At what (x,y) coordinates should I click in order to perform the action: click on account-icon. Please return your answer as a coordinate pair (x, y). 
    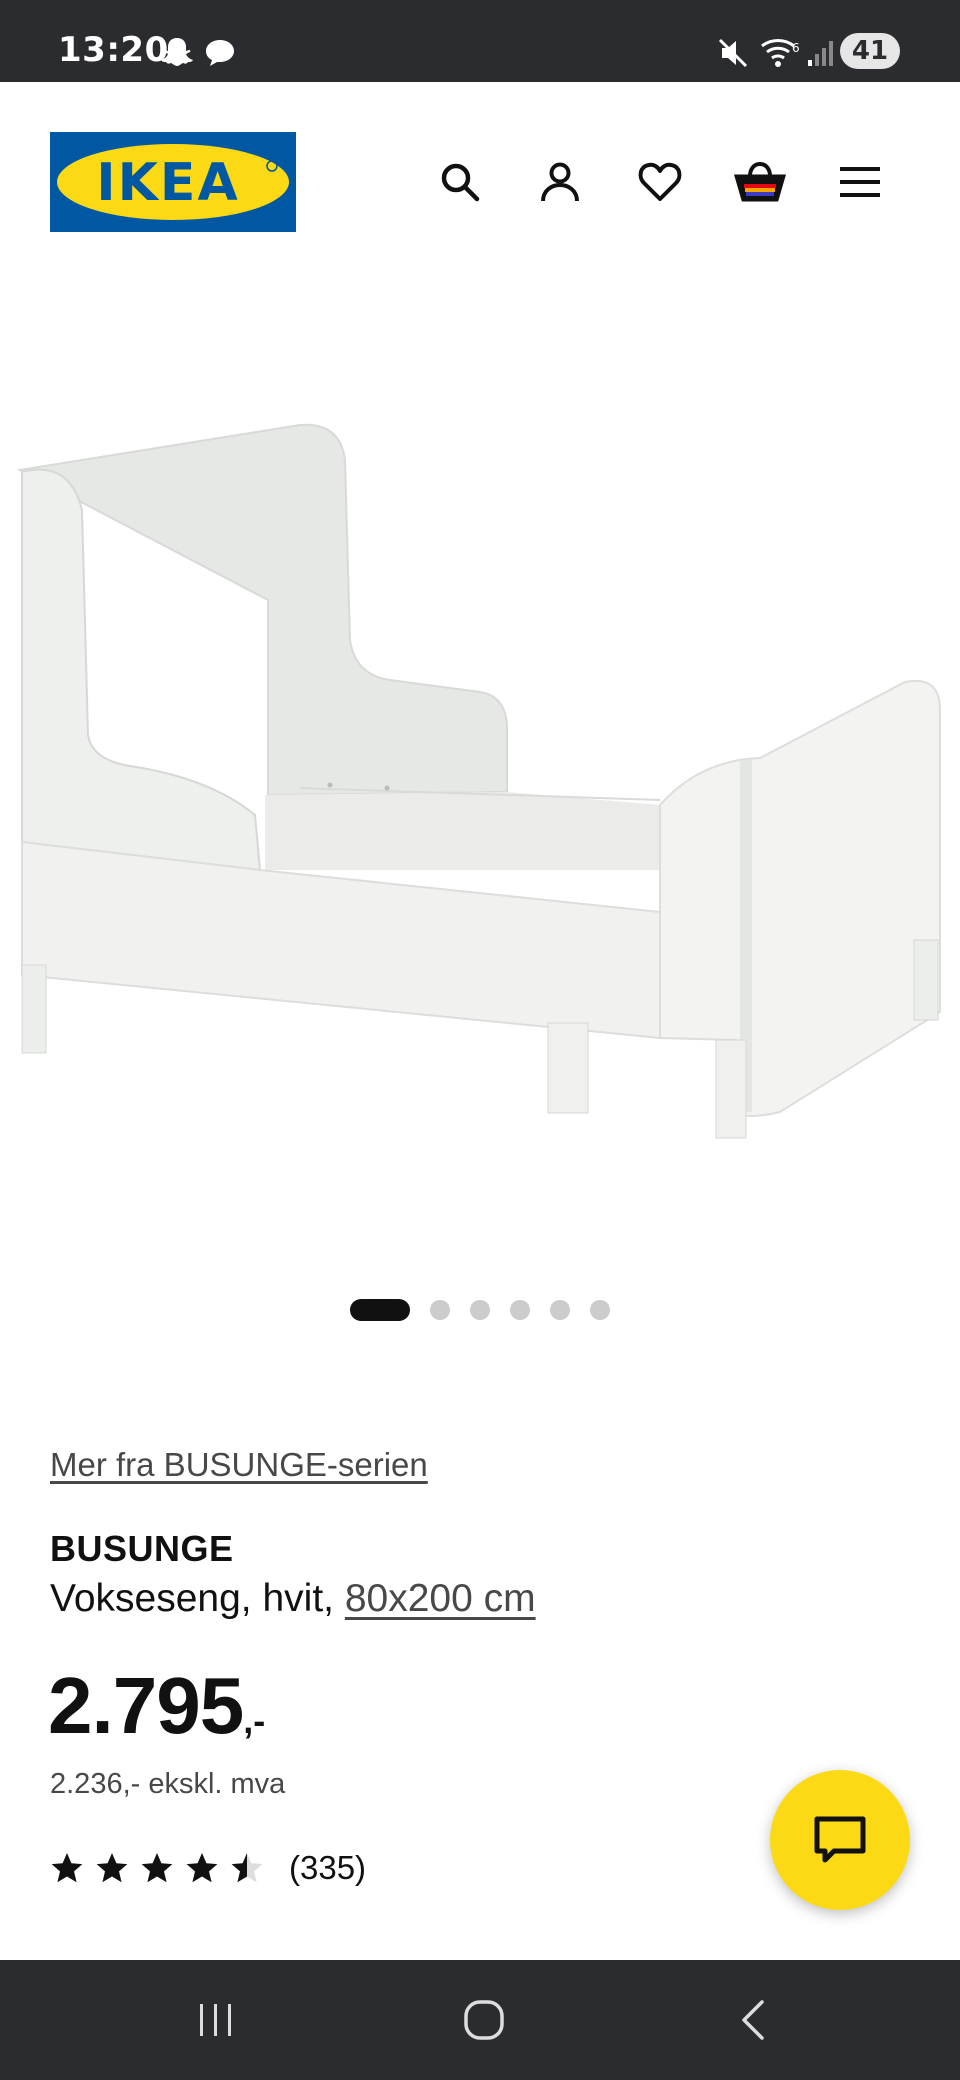
    Looking at the image, I should click on (560, 182).